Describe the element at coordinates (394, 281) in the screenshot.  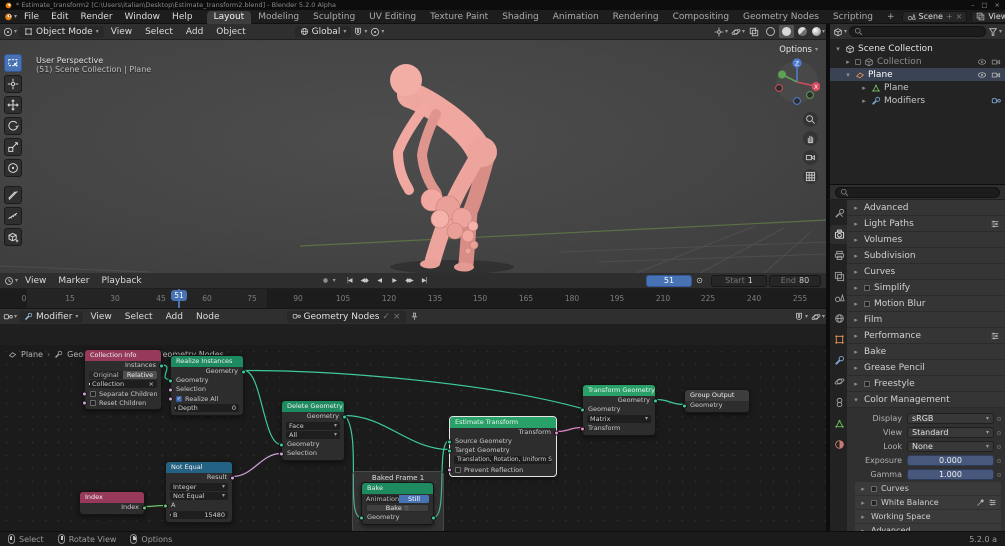
I see `play-button: ▶` at that location.